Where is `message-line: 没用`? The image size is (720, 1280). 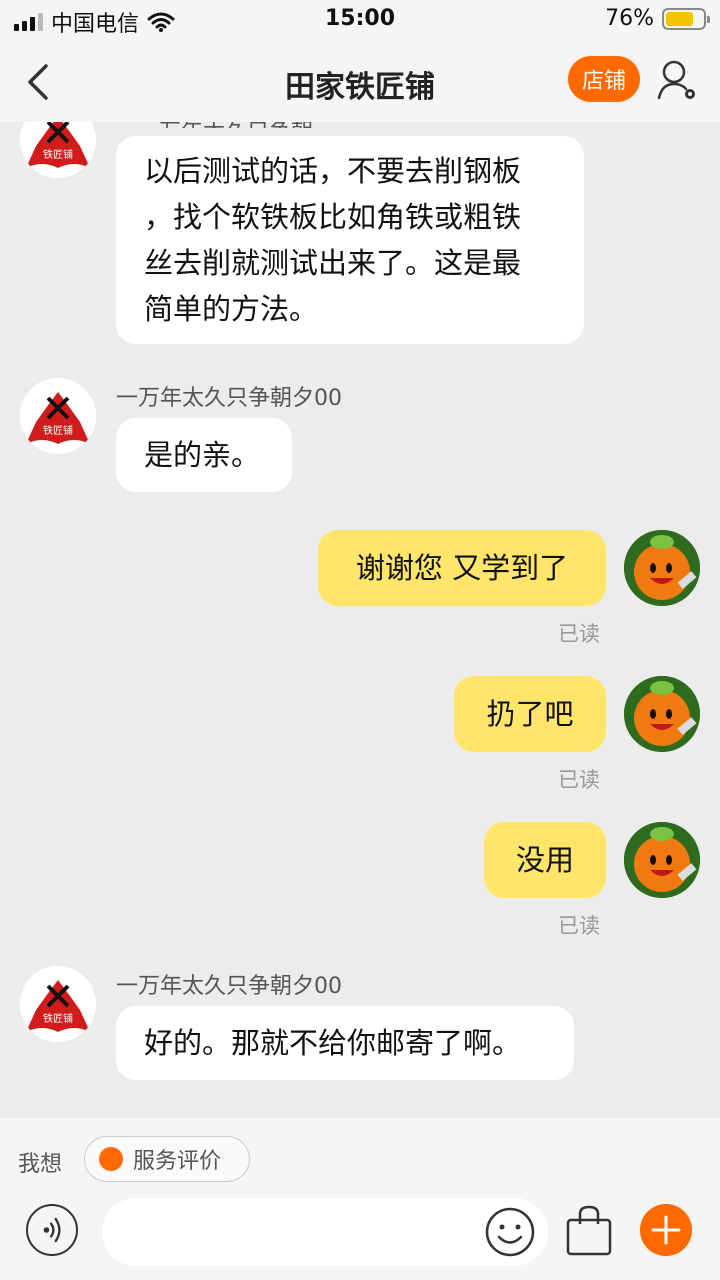
message-line: 没用 is located at coordinates (544, 860).